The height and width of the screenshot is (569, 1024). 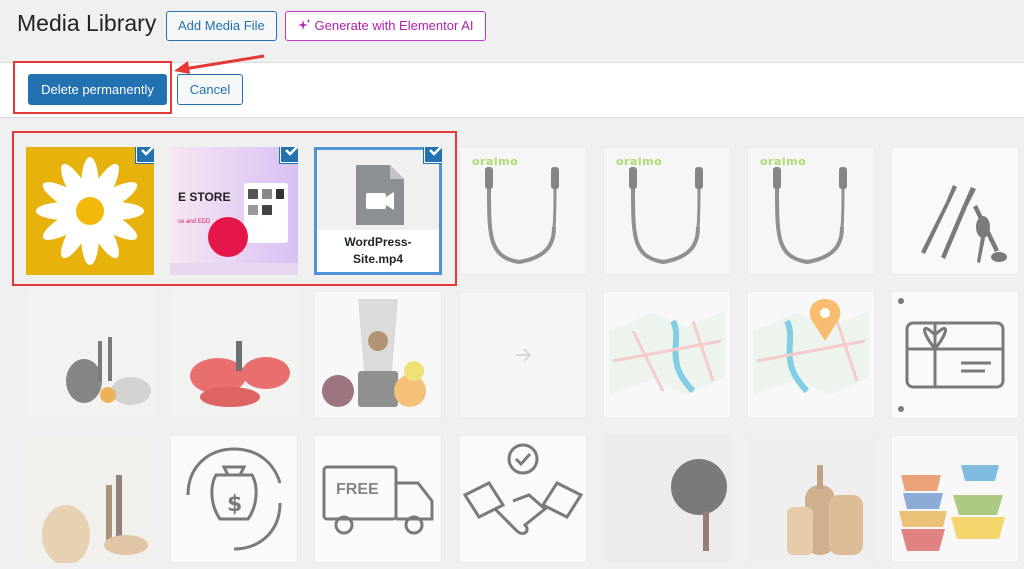 I want to click on kettle-thumbnail, so click(x=90, y=355).